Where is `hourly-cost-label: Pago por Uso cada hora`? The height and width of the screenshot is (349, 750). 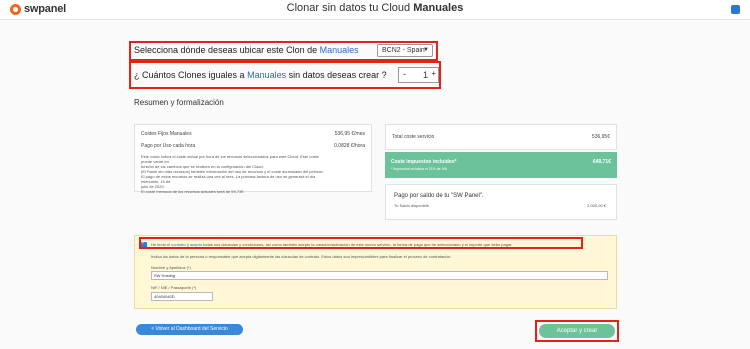 hourly-cost-label: Pago por Uso cada hora is located at coordinates (168, 146).